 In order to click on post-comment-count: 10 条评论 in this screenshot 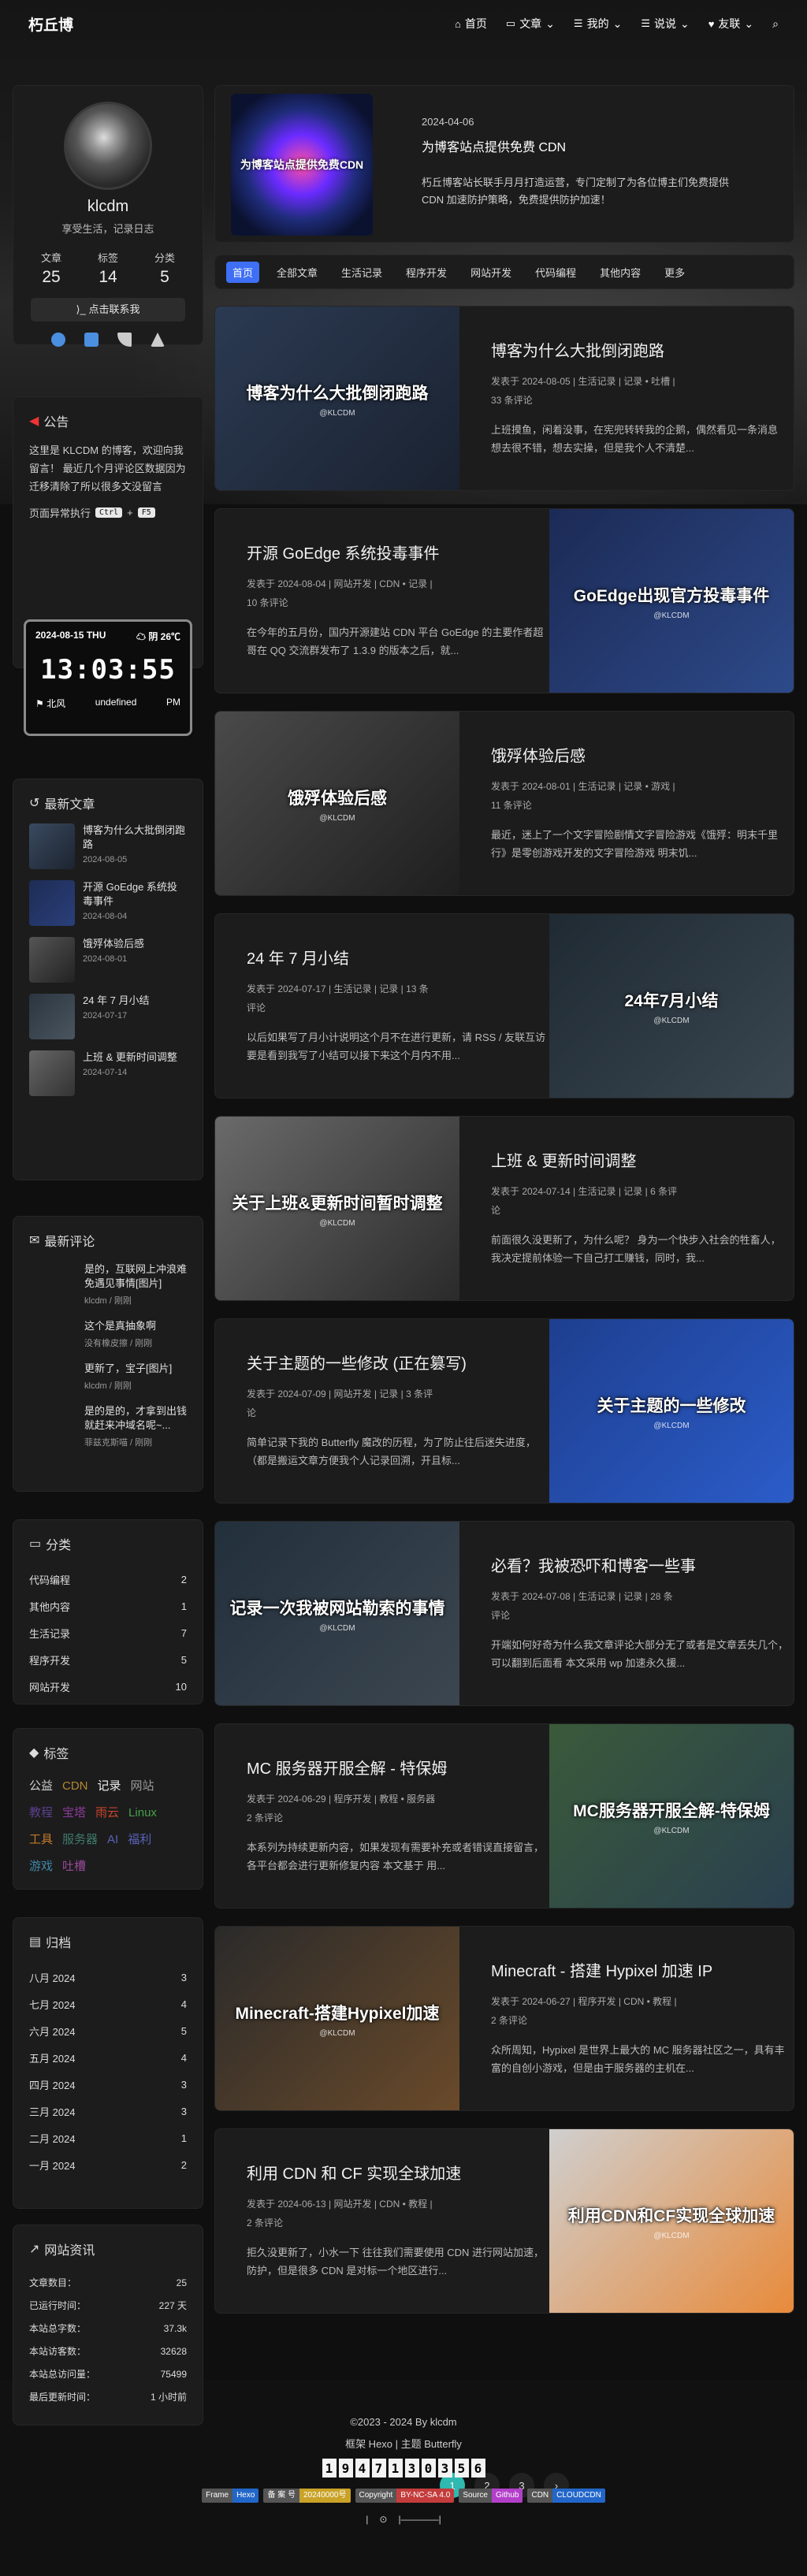, I will do `click(267, 602)`.